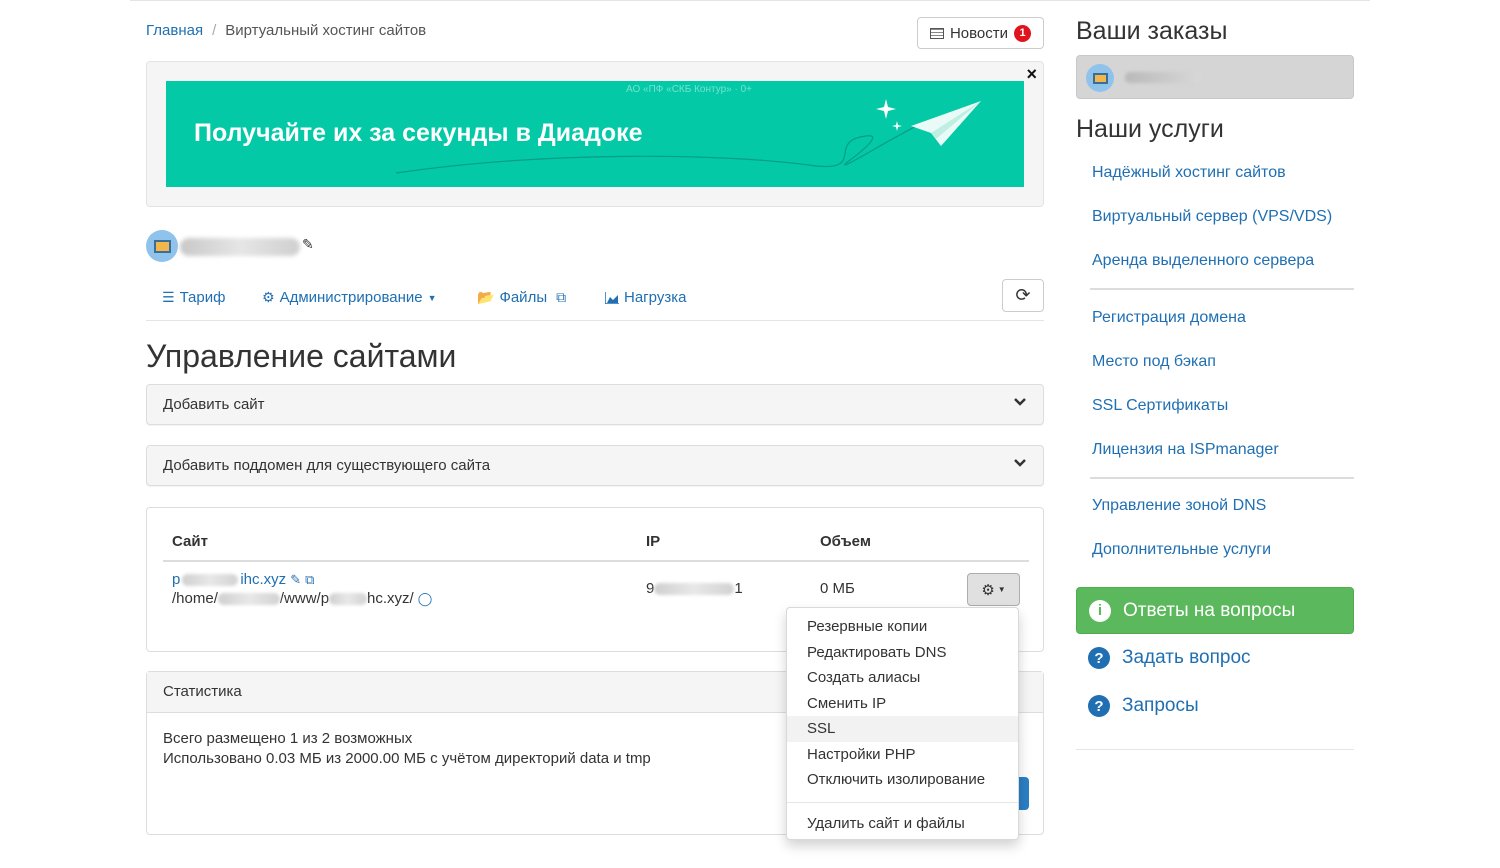 Image resolution: width=1500 pixels, height=868 pixels. I want to click on table-header-divider, so click(596, 561).